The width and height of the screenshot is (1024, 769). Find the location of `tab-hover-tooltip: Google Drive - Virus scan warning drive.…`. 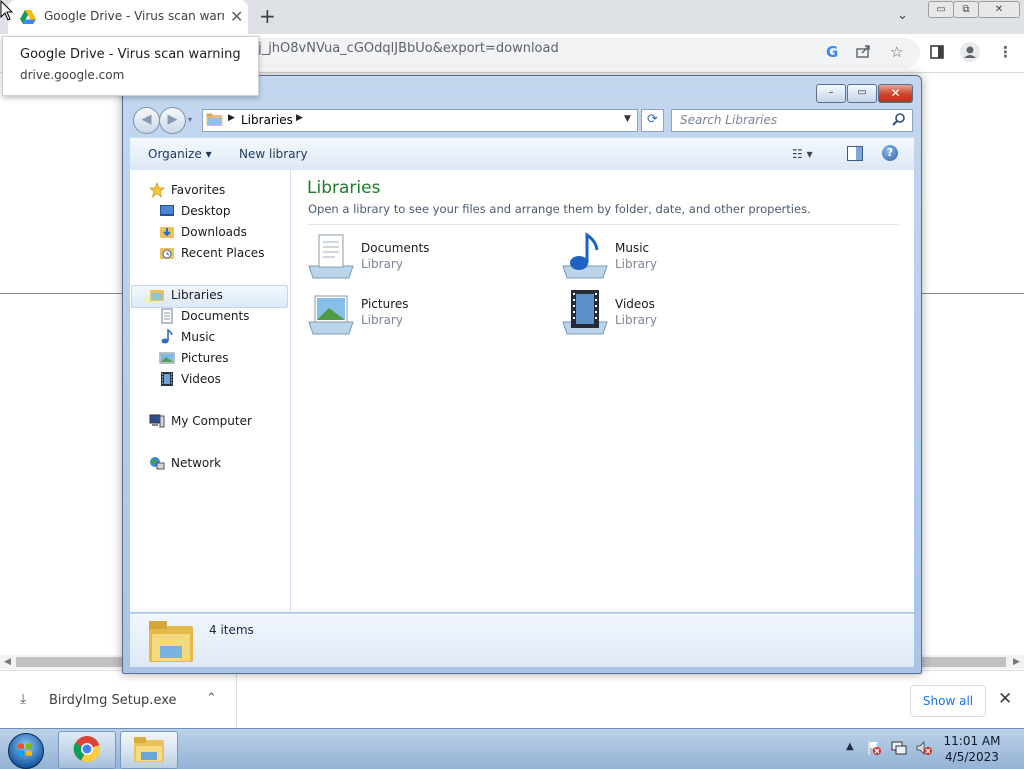

tab-hover-tooltip: Google Drive - Virus scan warning drive.… is located at coordinates (130, 66).